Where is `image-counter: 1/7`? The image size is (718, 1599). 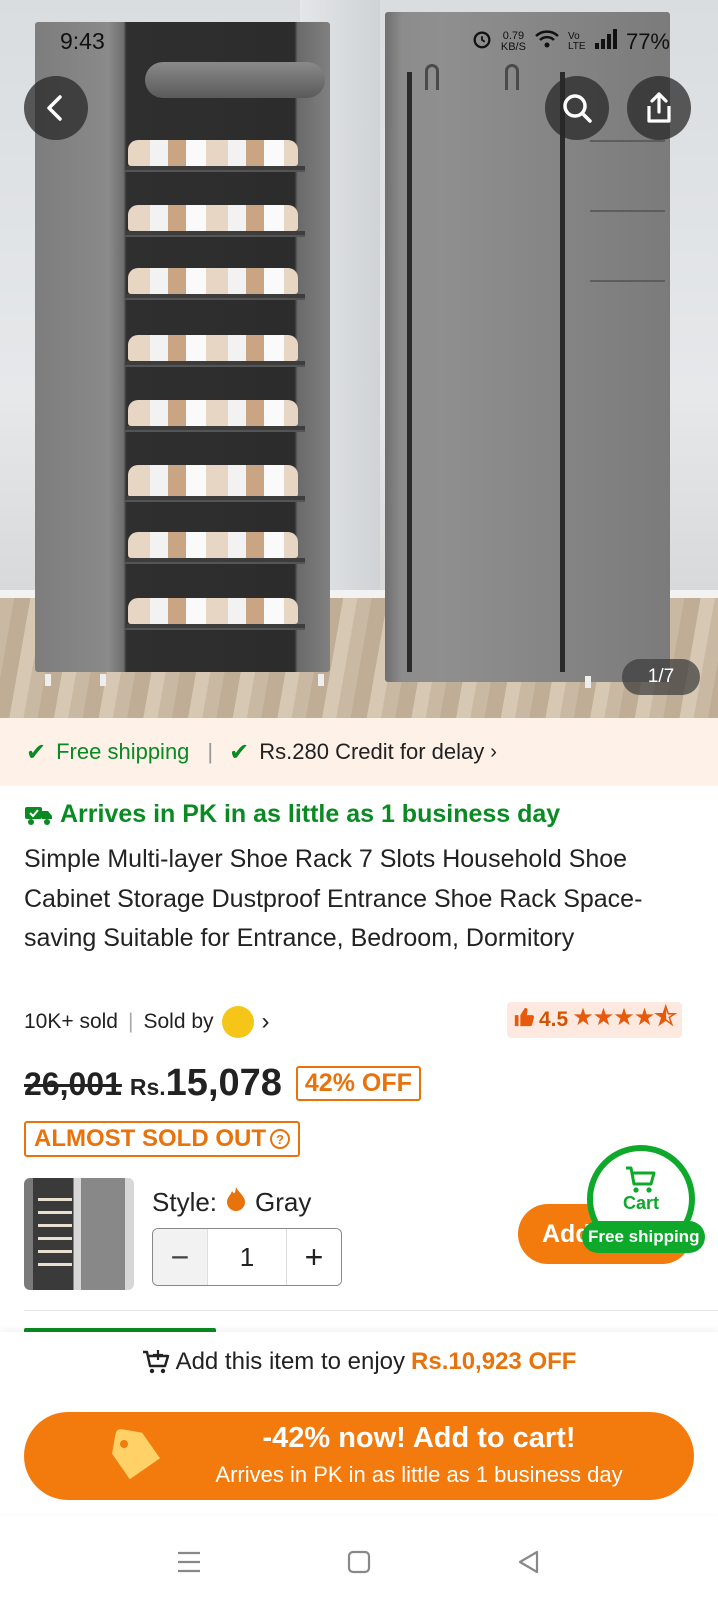
image-counter: 1/7 is located at coordinates (661, 677).